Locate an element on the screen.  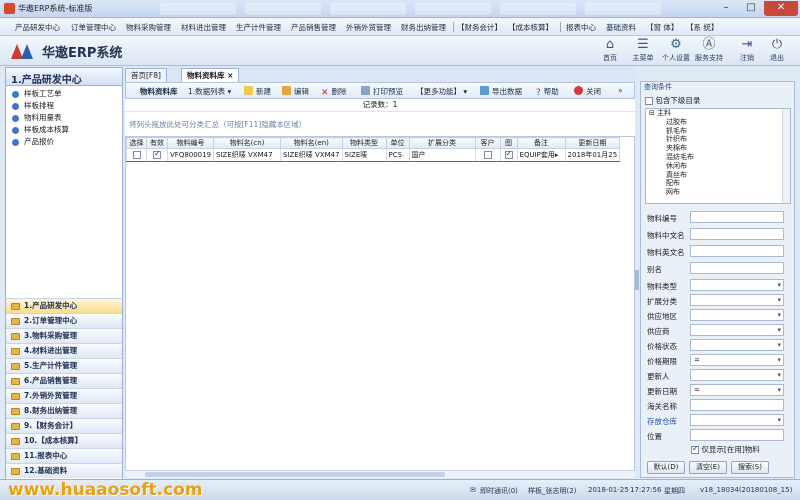
column-header: 物料编号 is located at coordinates (190, 143).